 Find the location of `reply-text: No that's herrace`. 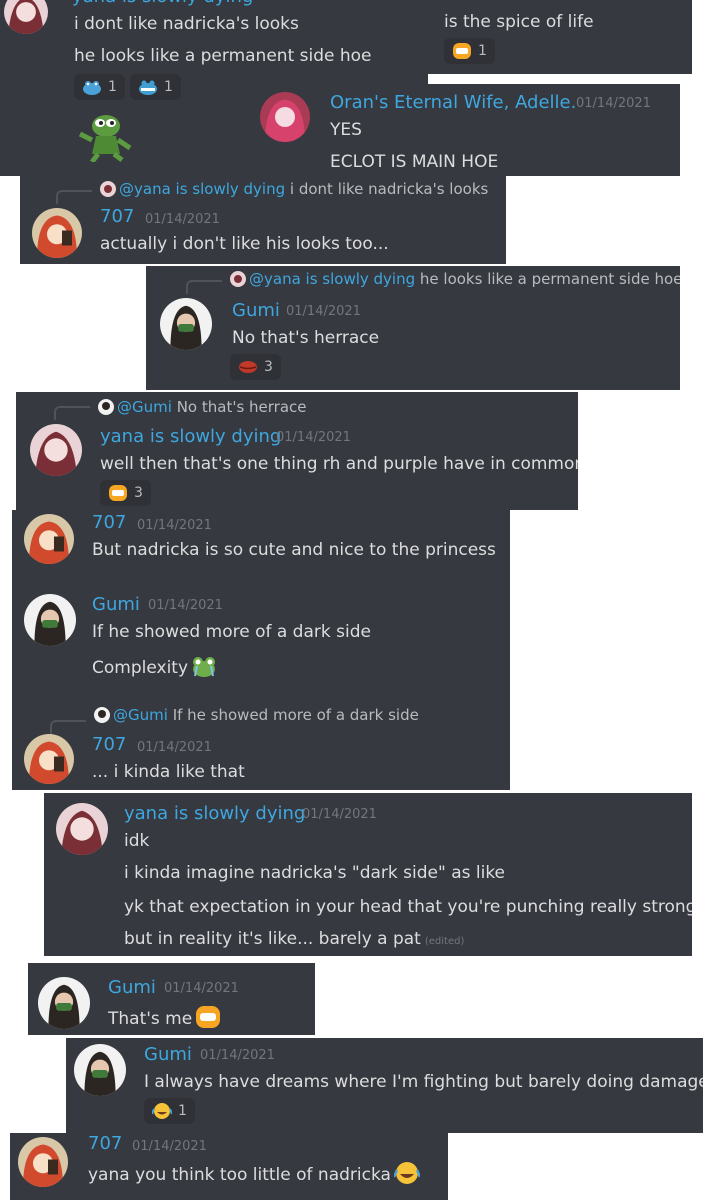

reply-text: No that's herrace is located at coordinates (241, 407).